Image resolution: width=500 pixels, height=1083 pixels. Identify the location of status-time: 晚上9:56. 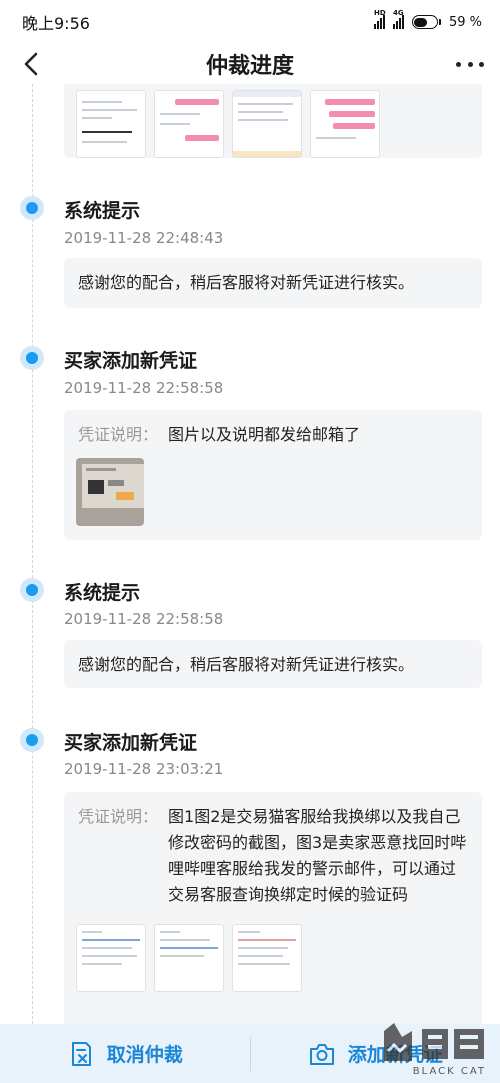
(56, 23).